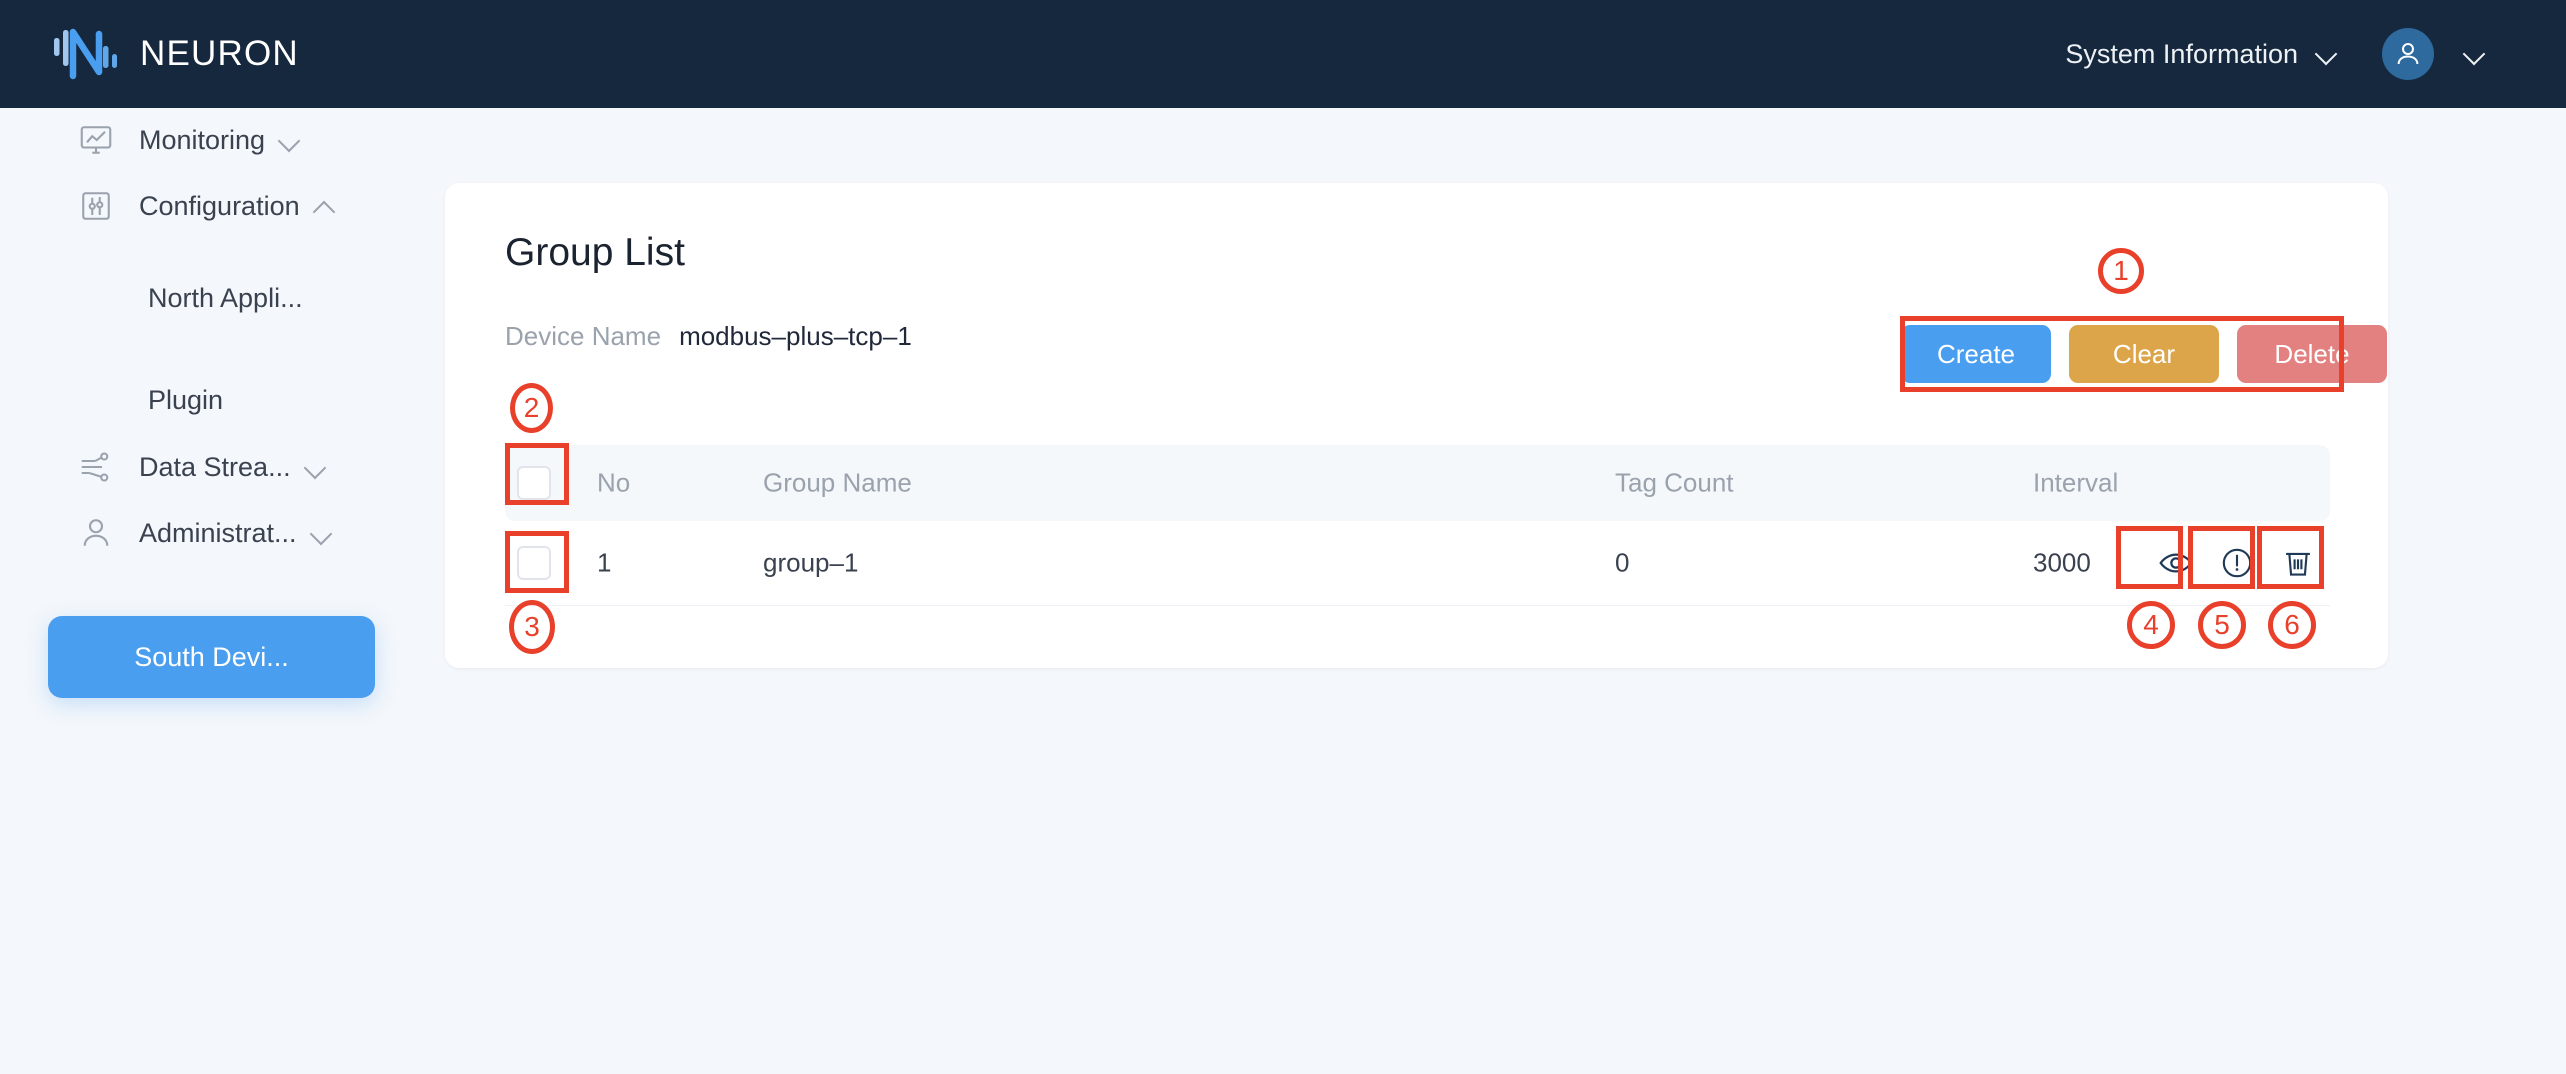 Image resolution: width=2566 pixels, height=1074 pixels. I want to click on row-checkbox, so click(534, 563).